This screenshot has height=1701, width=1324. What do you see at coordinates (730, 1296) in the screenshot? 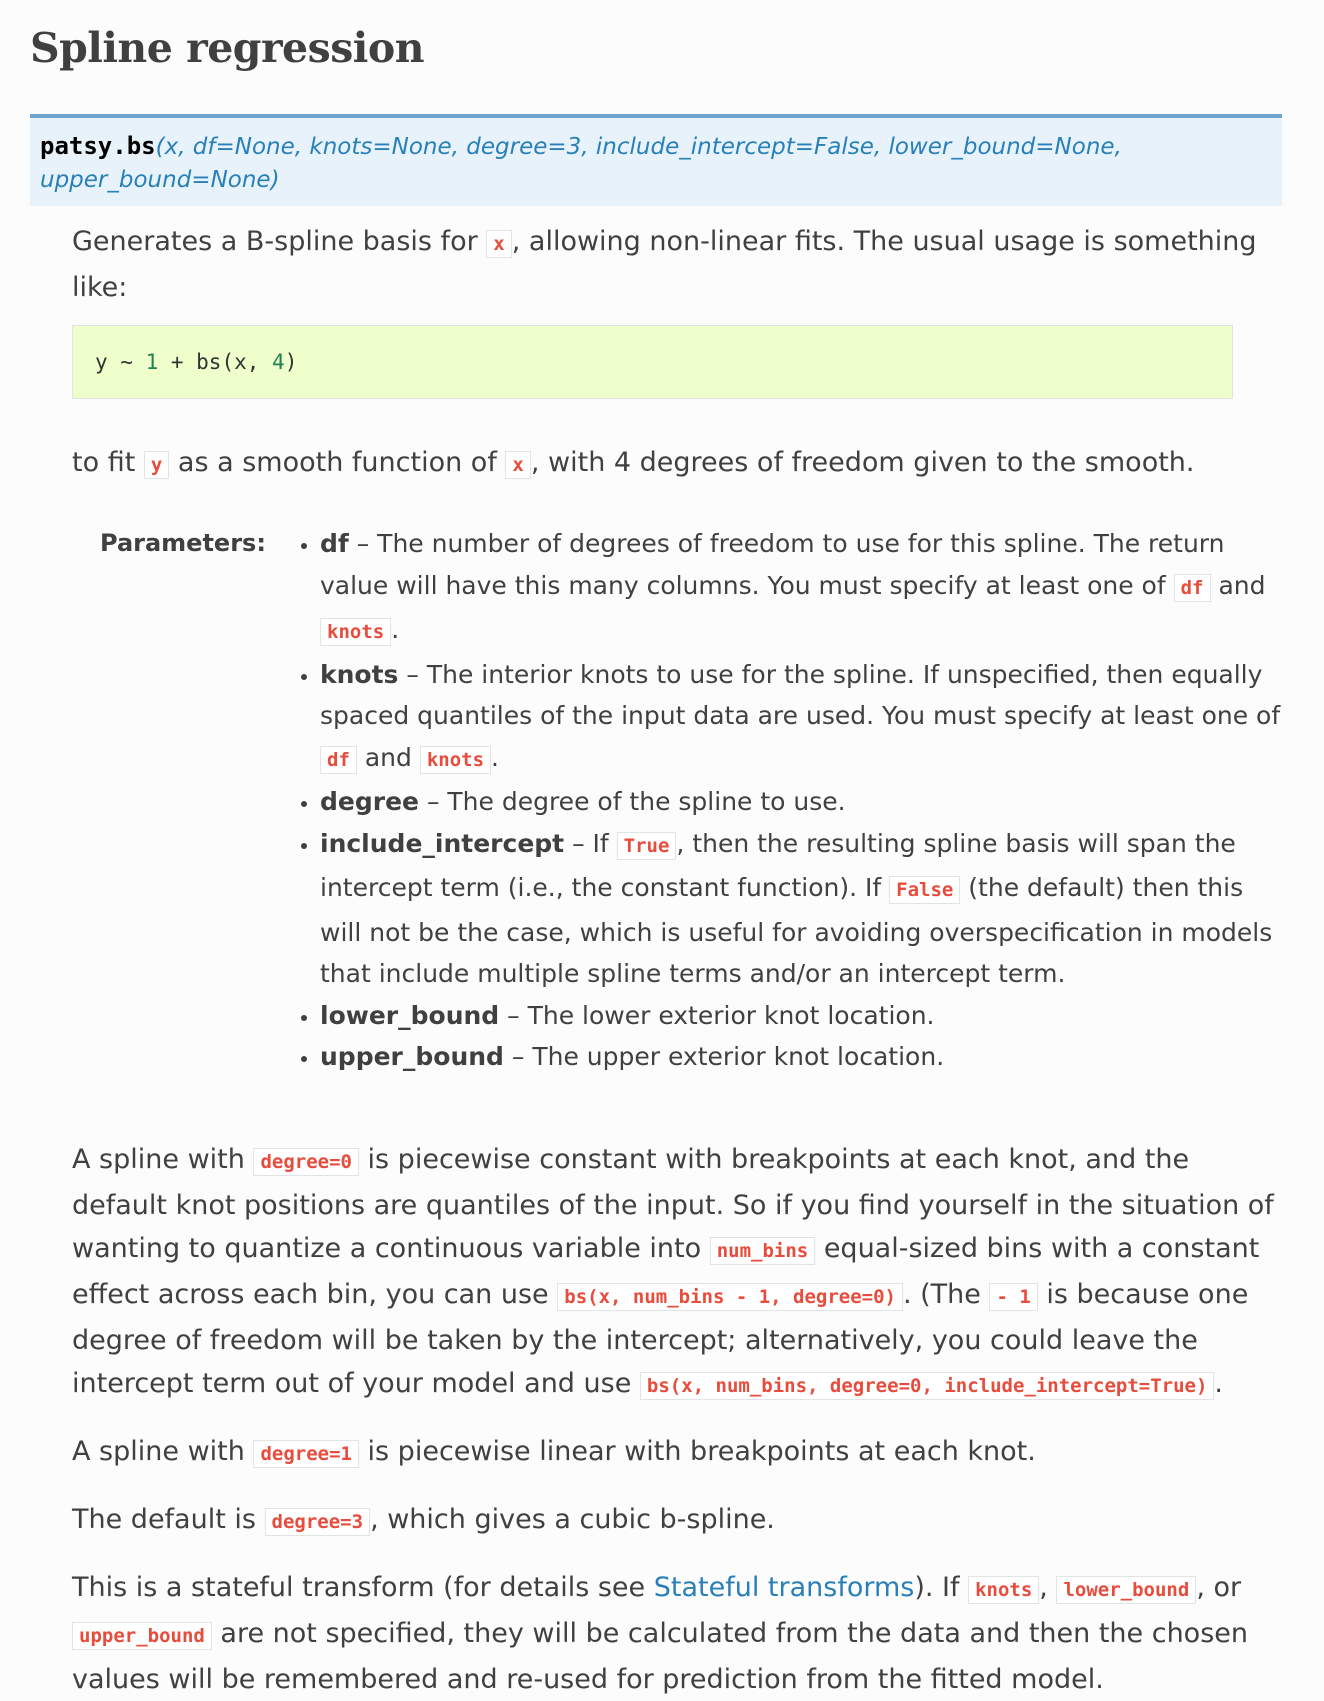
I see `inline-code: bs(x, num_bins - 1, degree=0)` at bounding box center [730, 1296].